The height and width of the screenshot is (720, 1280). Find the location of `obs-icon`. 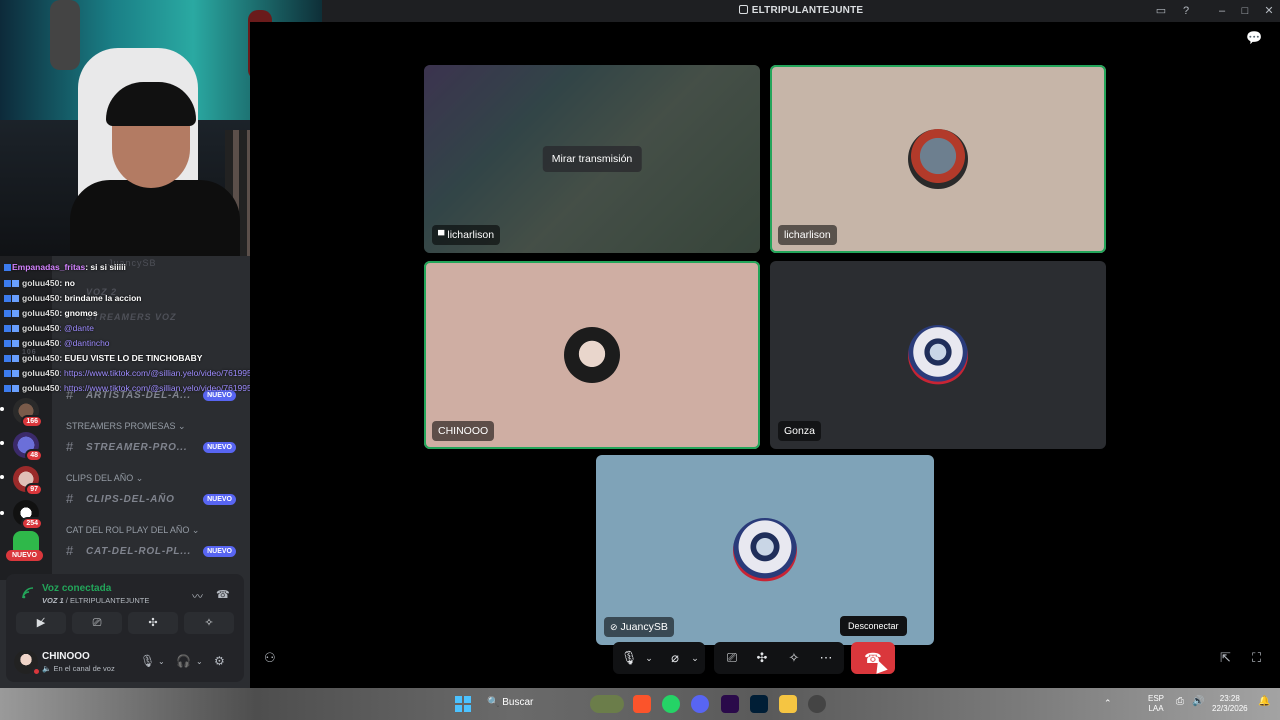

obs-icon is located at coordinates (817, 704).